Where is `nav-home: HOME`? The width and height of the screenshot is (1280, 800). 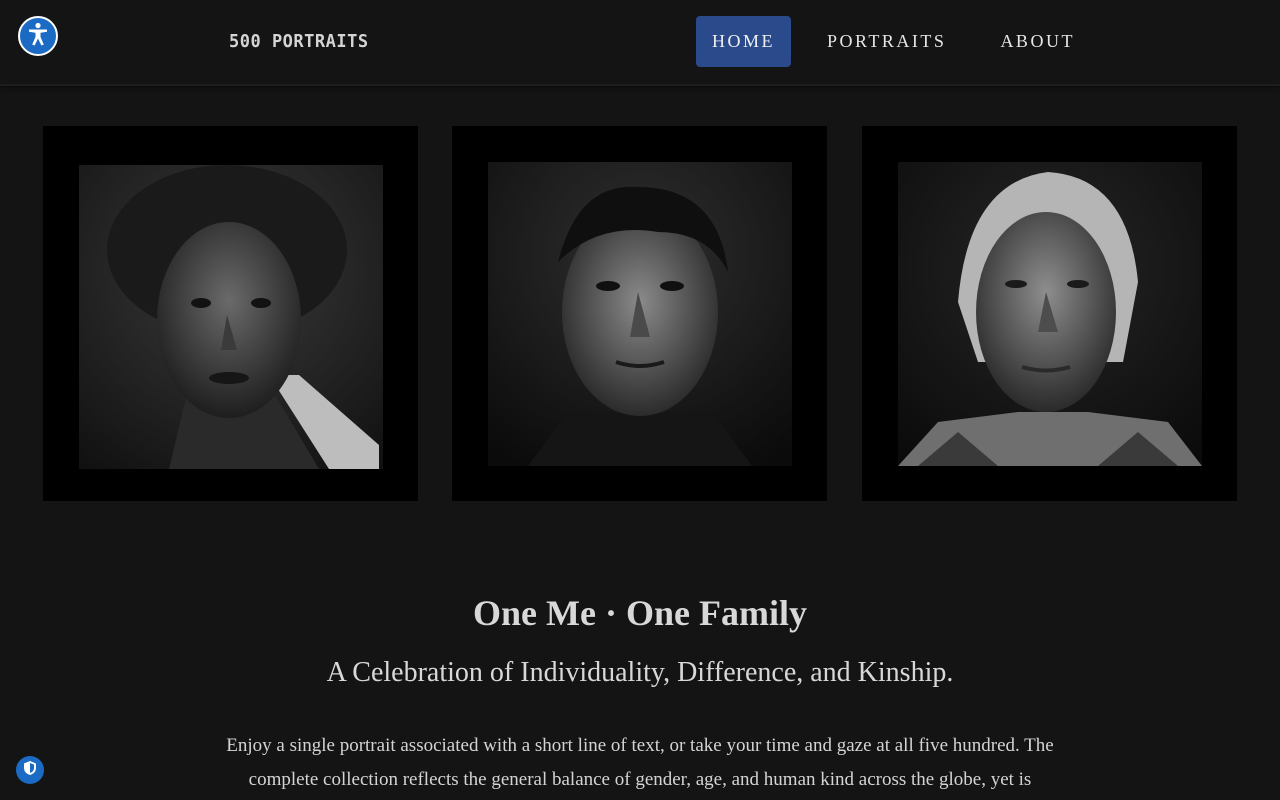
nav-home: HOME is located at coordinates (743, 41).